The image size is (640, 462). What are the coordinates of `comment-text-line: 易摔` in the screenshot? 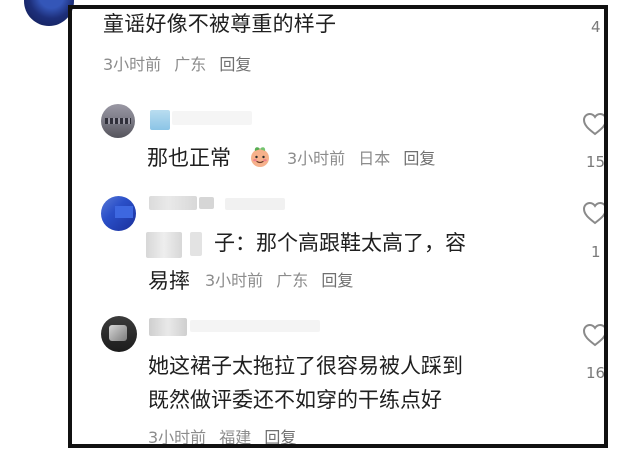 It's located at (169, 281).